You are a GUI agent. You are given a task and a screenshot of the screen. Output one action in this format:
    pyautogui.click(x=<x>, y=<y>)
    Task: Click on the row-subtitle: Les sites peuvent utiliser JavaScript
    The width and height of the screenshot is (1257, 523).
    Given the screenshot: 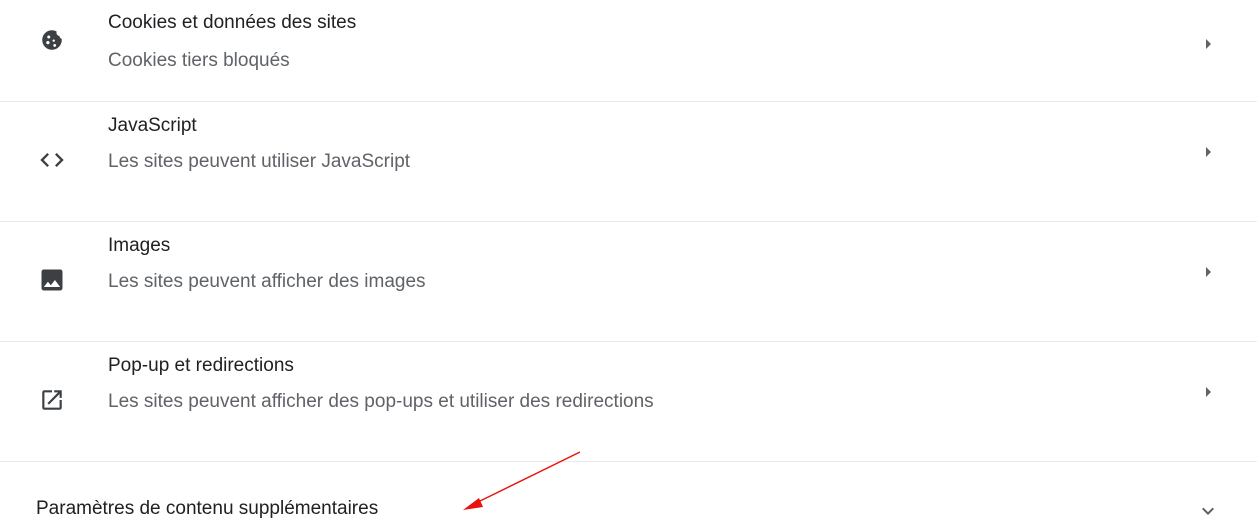 What is the action you would take?
    pyautogui.click(x=259, y=161)
    